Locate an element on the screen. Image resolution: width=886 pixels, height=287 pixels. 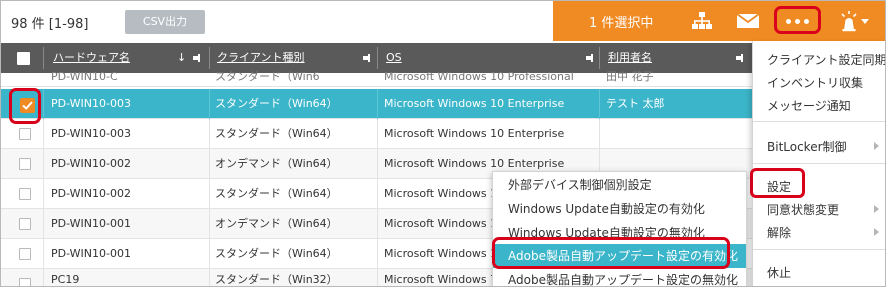
check-icon is located at coordinates (27, 105).